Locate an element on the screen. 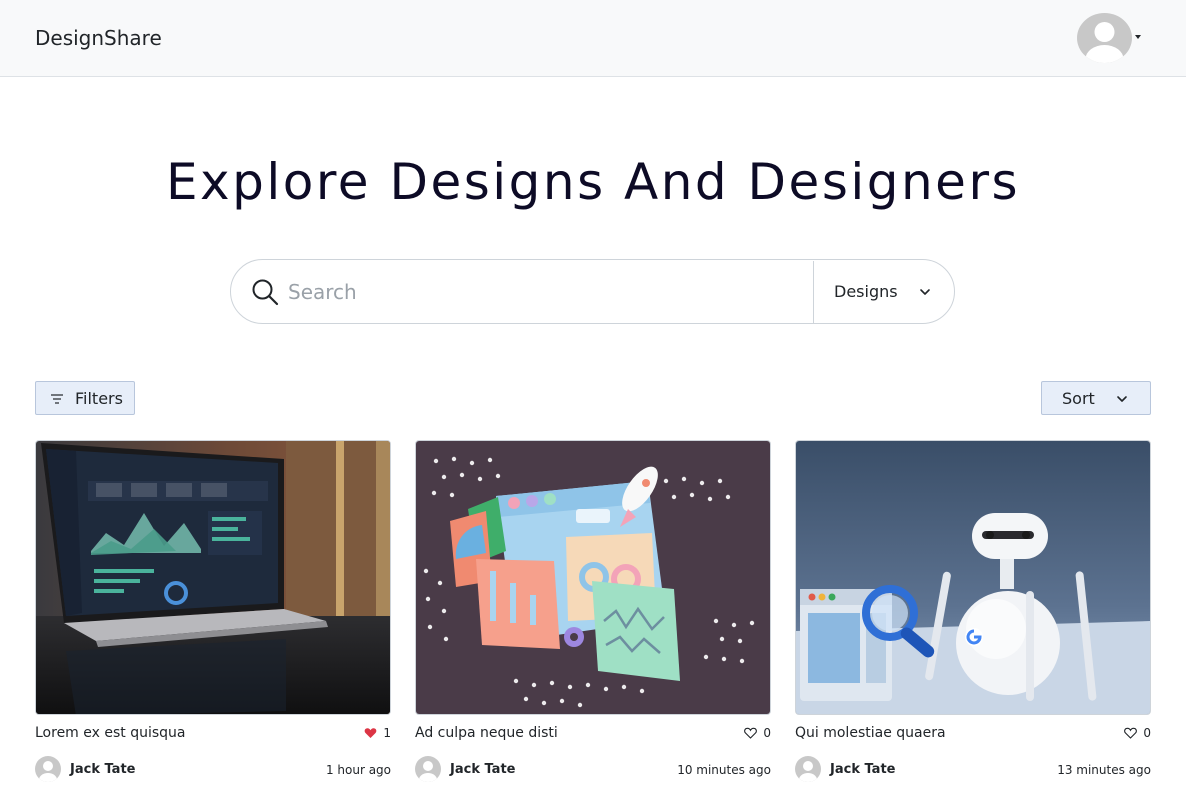  search-icon is located at coordinates (265, 292).